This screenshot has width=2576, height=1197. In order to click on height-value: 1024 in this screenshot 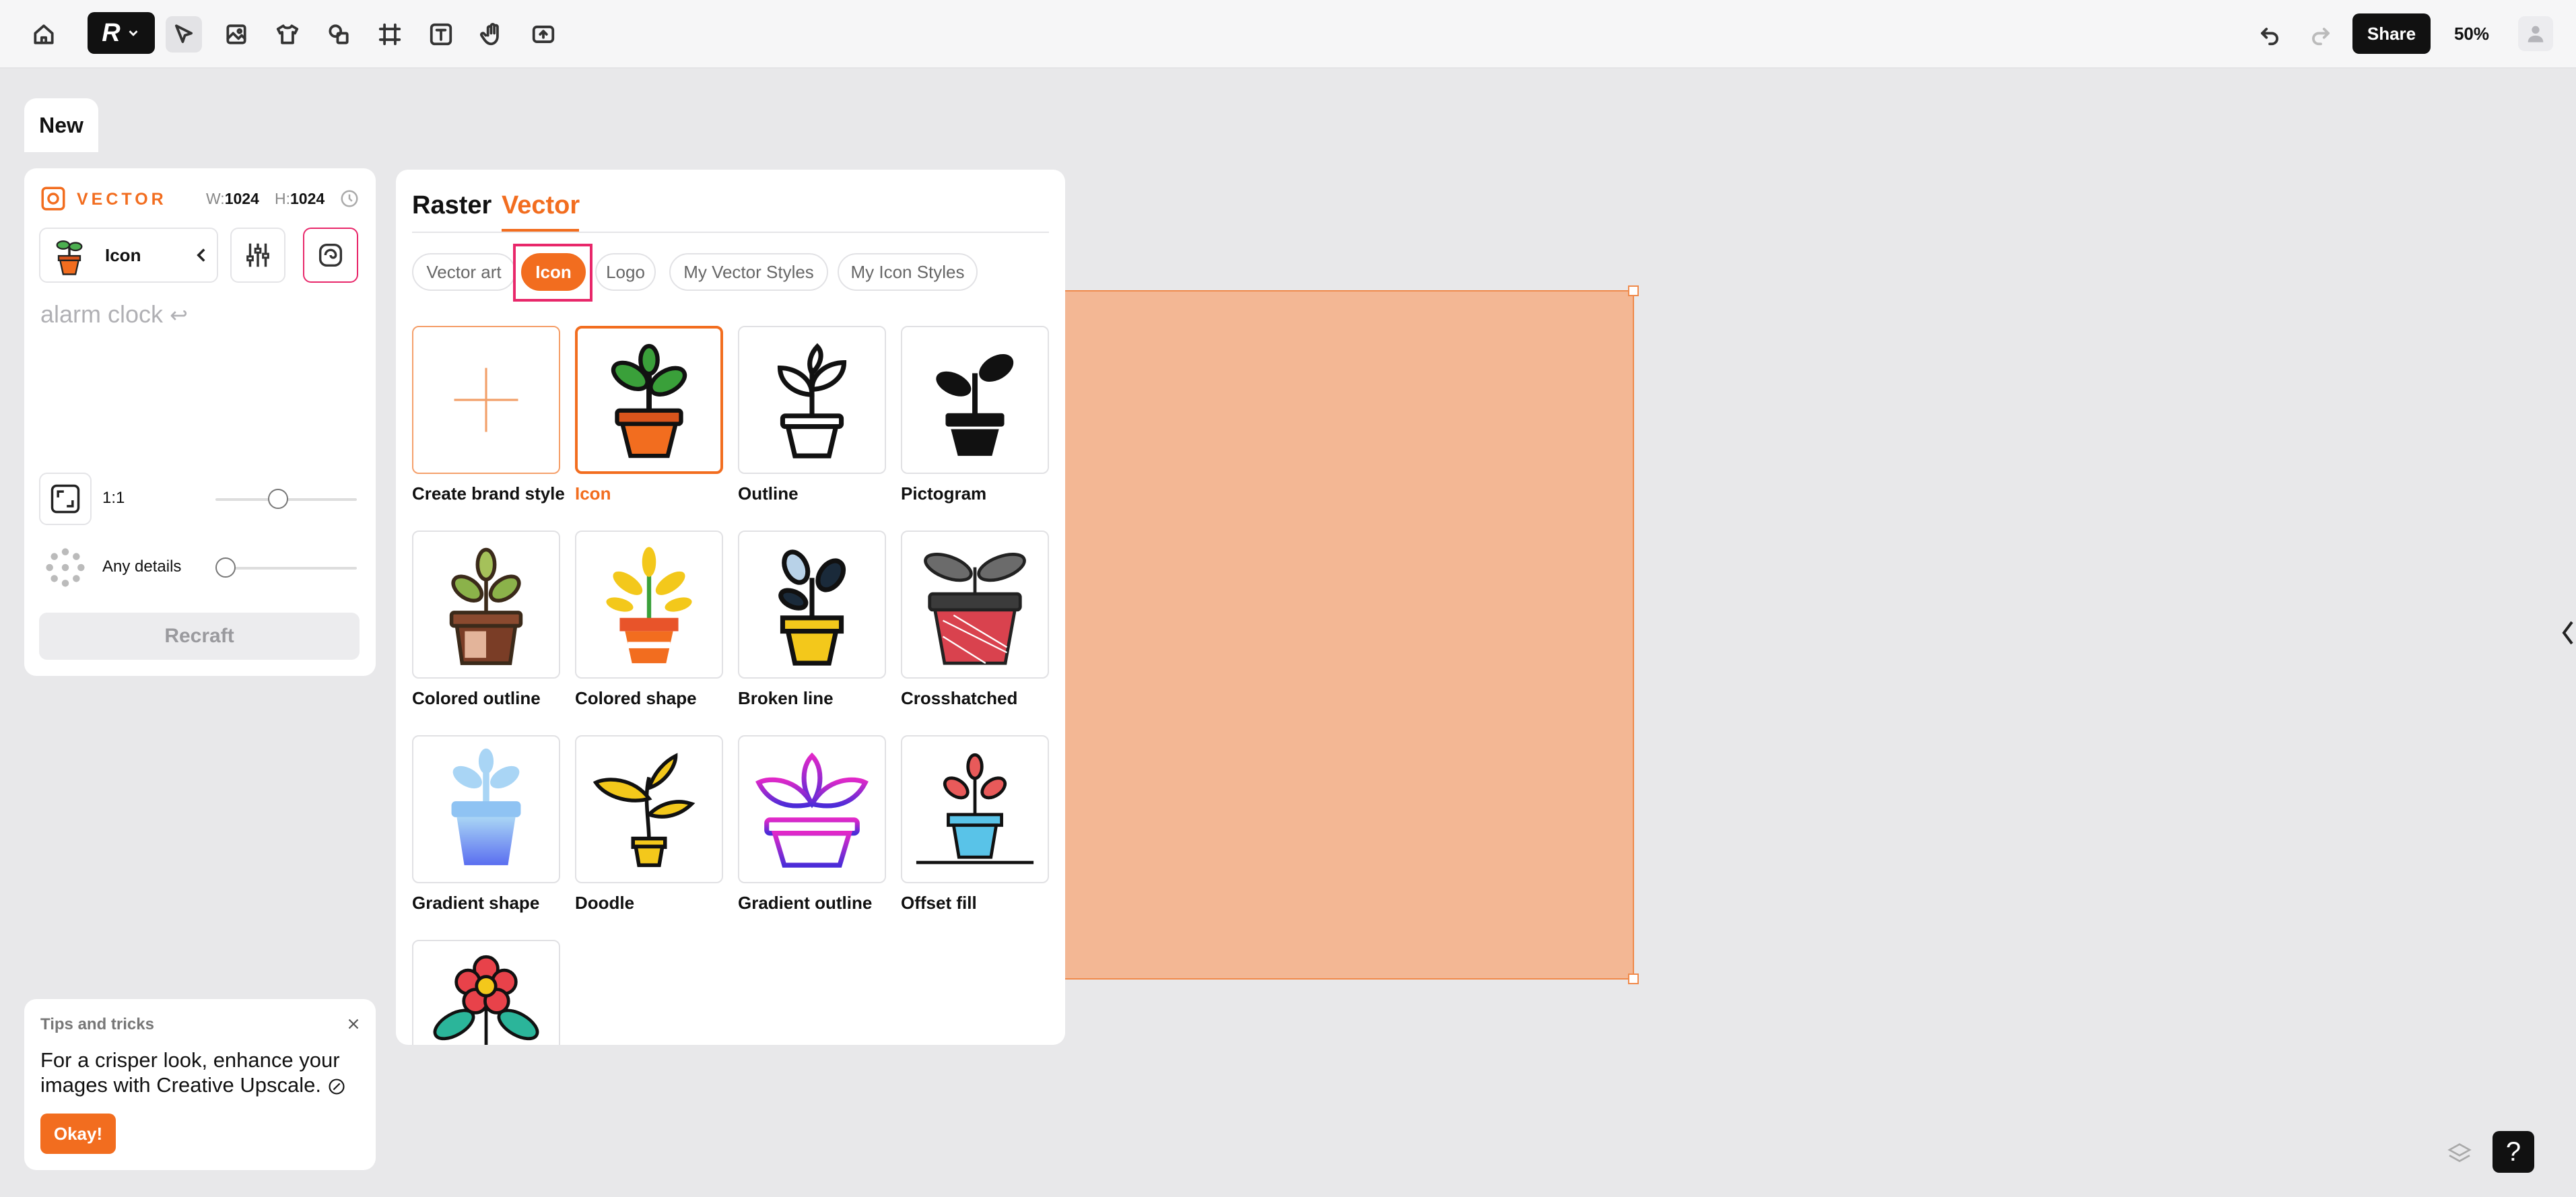, I will do `click(307, 198)`.